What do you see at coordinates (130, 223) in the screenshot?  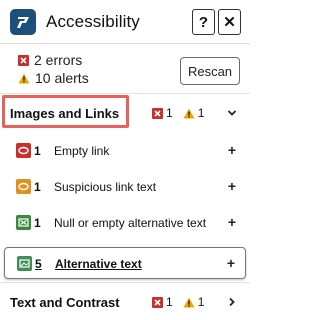 I see `item-label: Null or empty alternative text` at bounding box center [130, 223].